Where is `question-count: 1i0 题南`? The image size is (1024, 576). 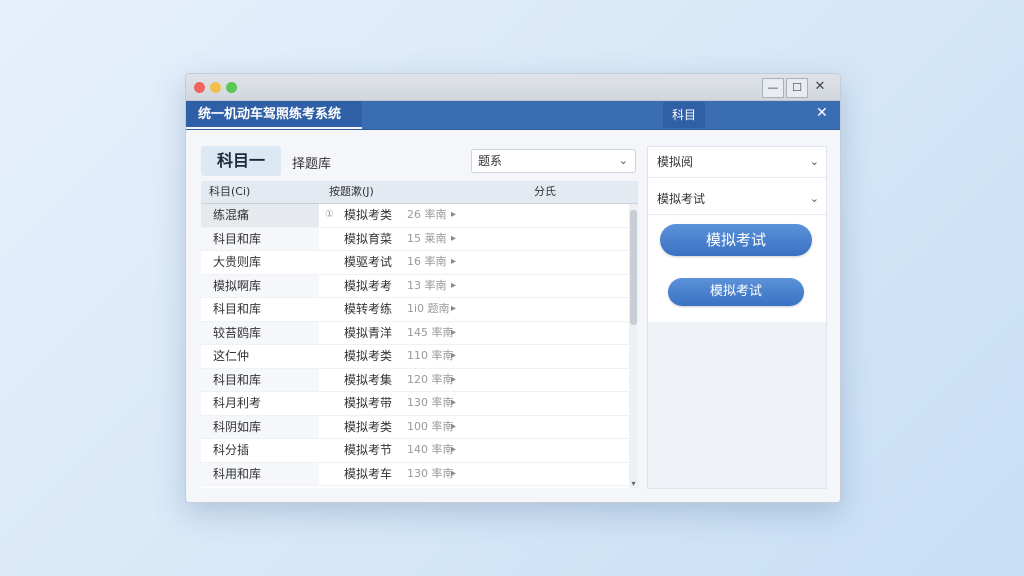
question-count: 1i0 题南 is located at coordinates (428, 308).